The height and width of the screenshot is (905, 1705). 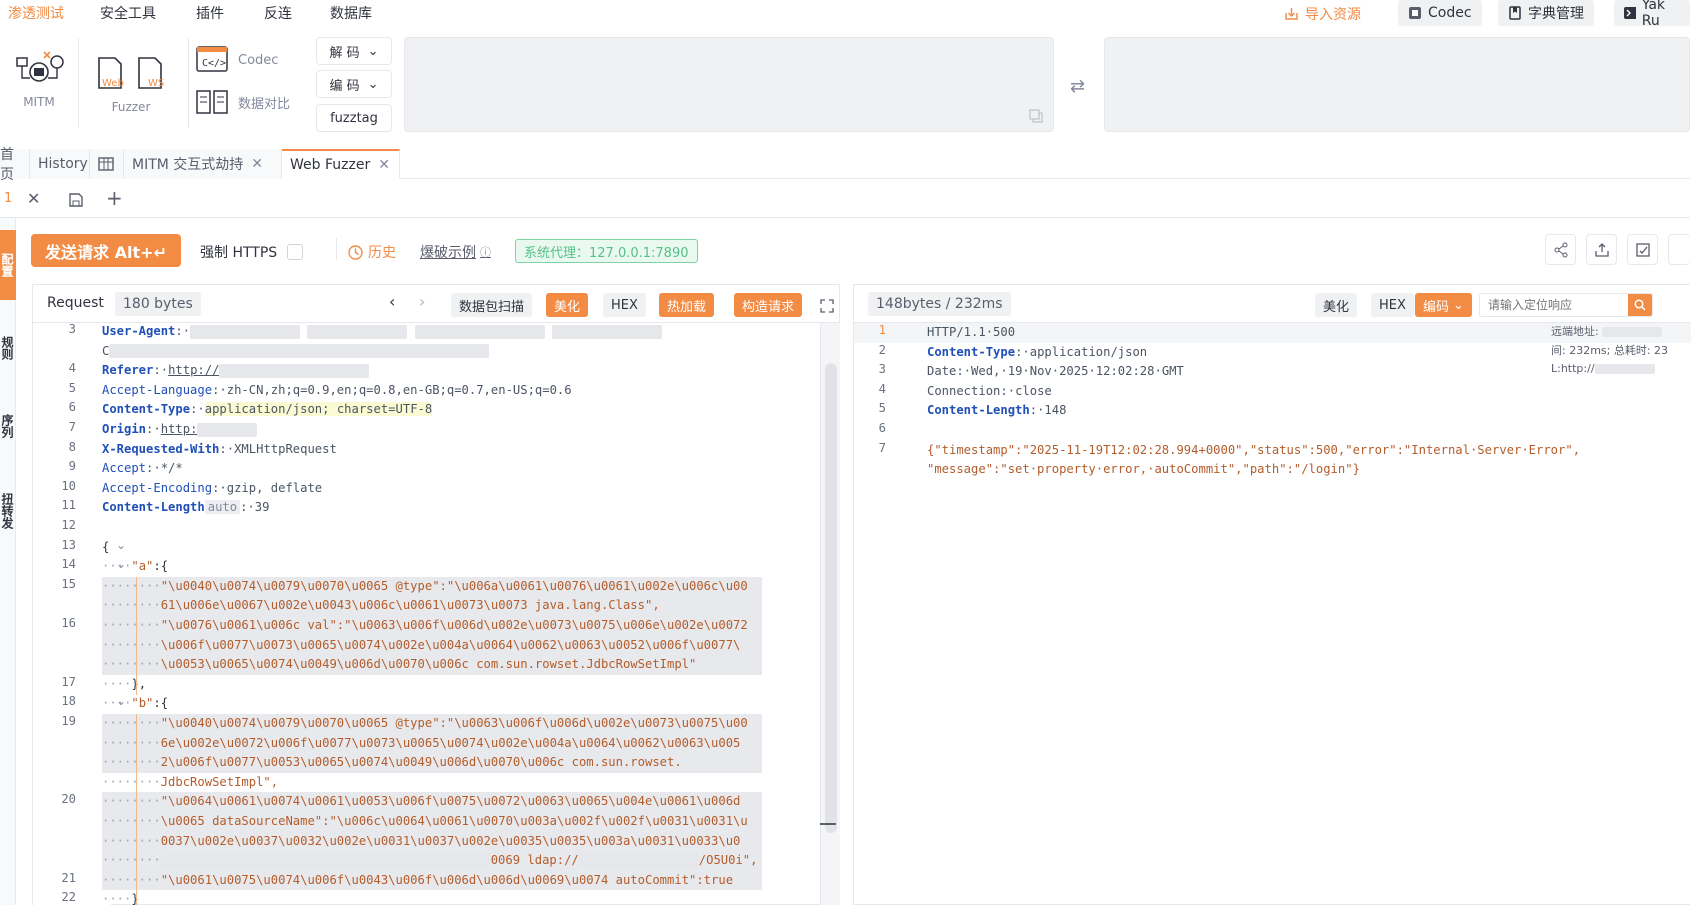 I want to click on tab-web-fuzzer: Web Fuzzer ✕, so click(x=341, y=164).